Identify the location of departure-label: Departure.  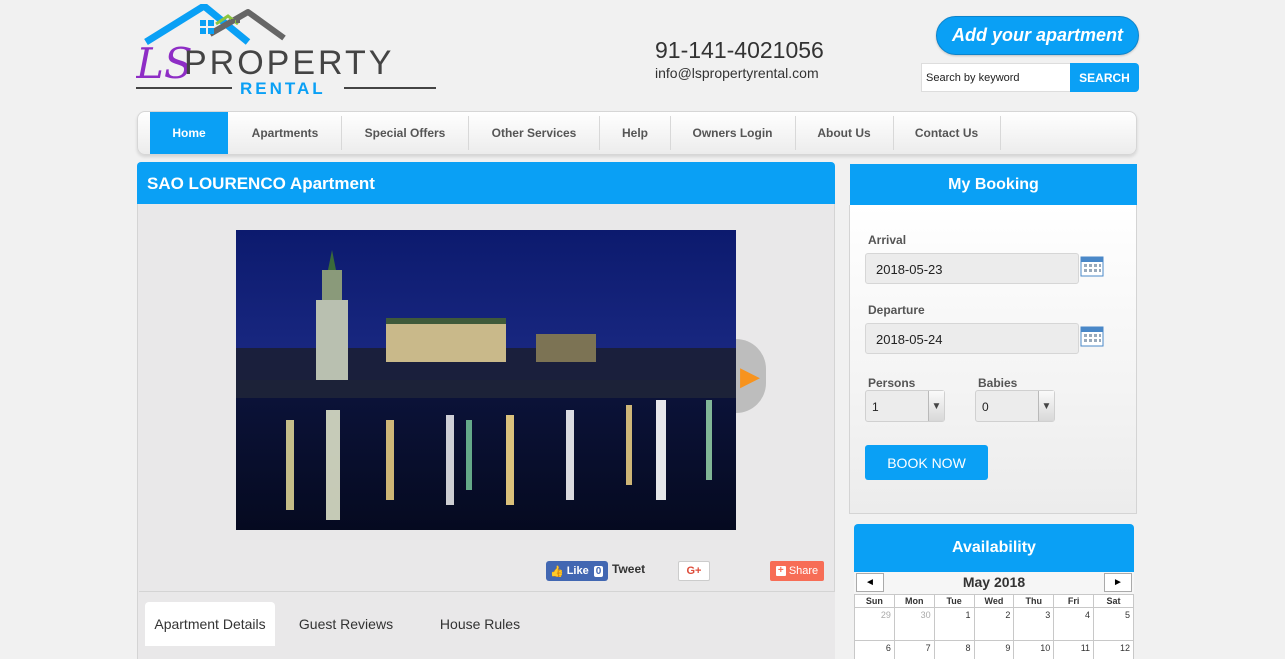
(896, 310).